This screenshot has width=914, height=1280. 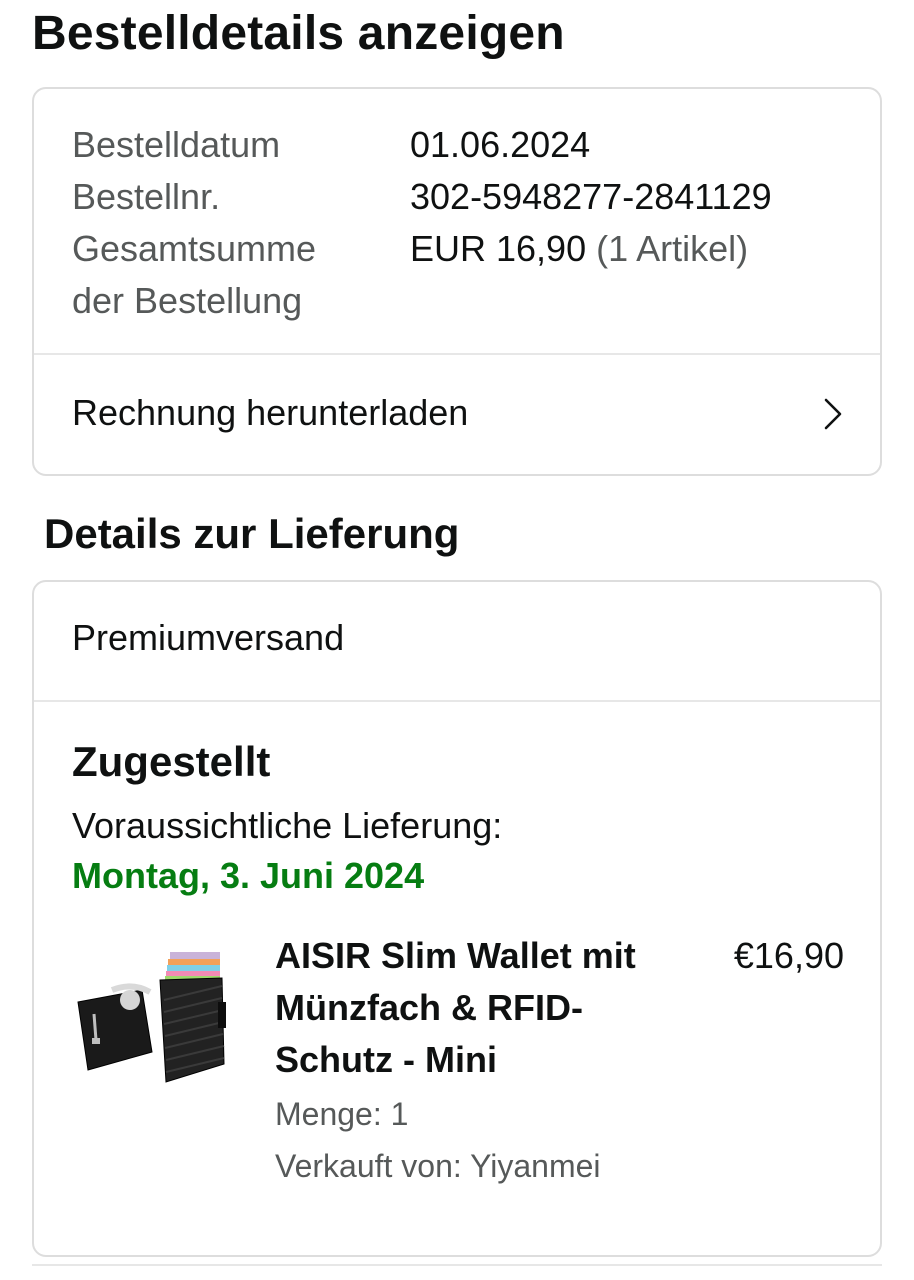 I want to click on order-date-label: Bestelldatum, so click(x=176, y=144).